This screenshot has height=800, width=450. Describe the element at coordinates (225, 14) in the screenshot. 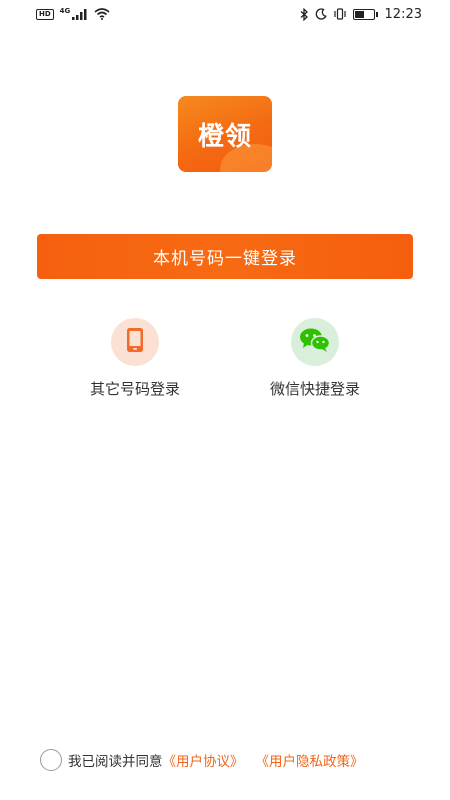

I see `status-bar: HD 4G 12:23` at that location.